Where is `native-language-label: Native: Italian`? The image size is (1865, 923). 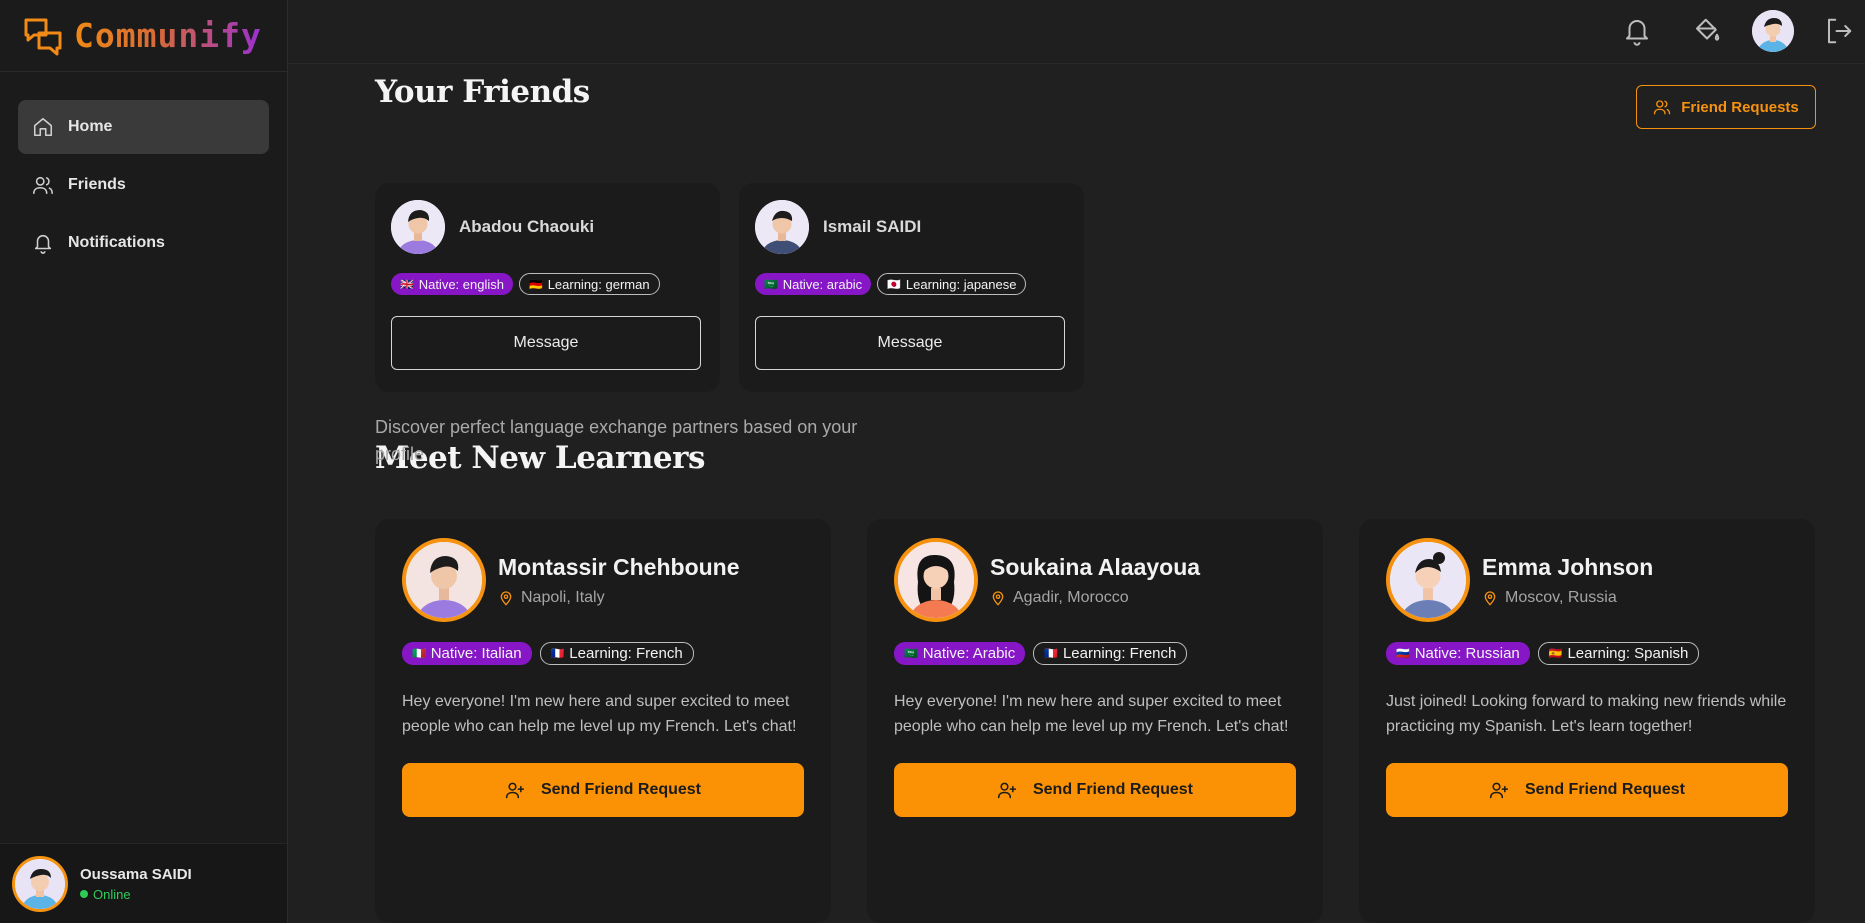 native-language-label: Native: Italian is located at coordinates (476, 653).